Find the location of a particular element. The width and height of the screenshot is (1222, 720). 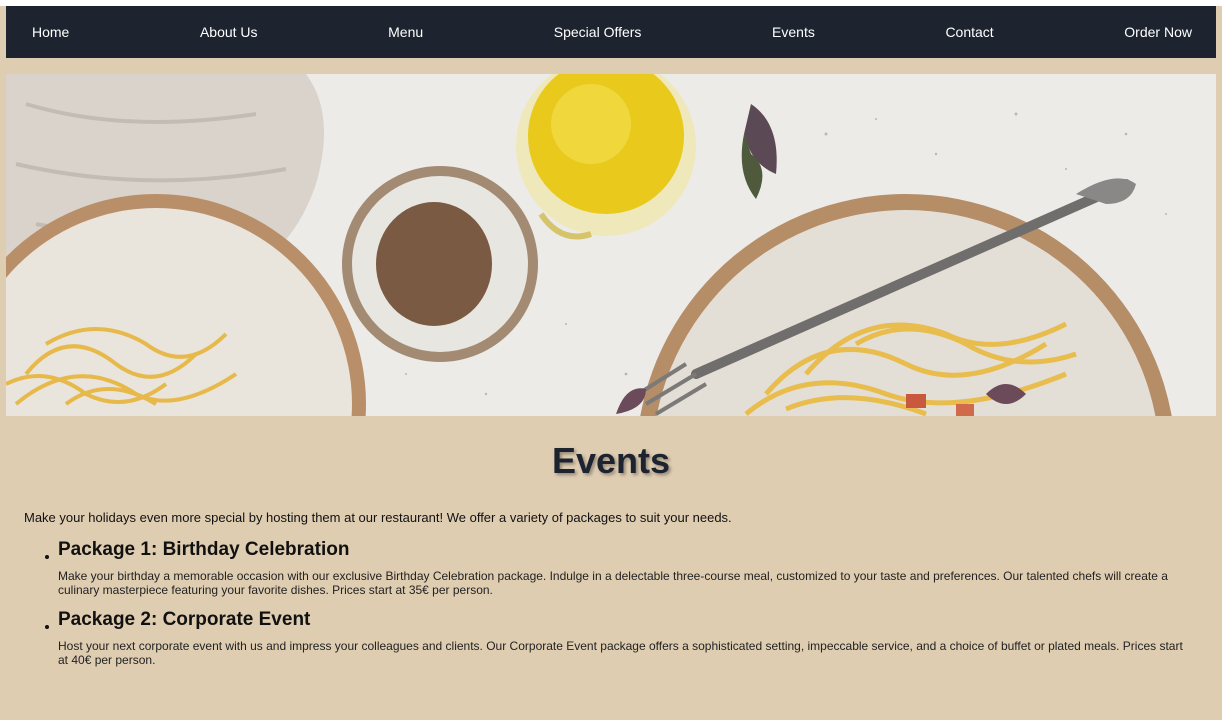

page-title: Events is located at coordinates (611, 460).